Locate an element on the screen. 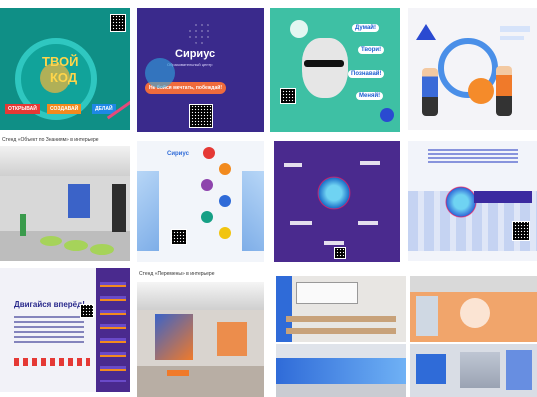  poster-tvoy-kod: ТВОЙ КОД ОТКРЫВАЙ СОЗДАВАЙ ДЕЛАЙ is located at coordinates (65, 69).